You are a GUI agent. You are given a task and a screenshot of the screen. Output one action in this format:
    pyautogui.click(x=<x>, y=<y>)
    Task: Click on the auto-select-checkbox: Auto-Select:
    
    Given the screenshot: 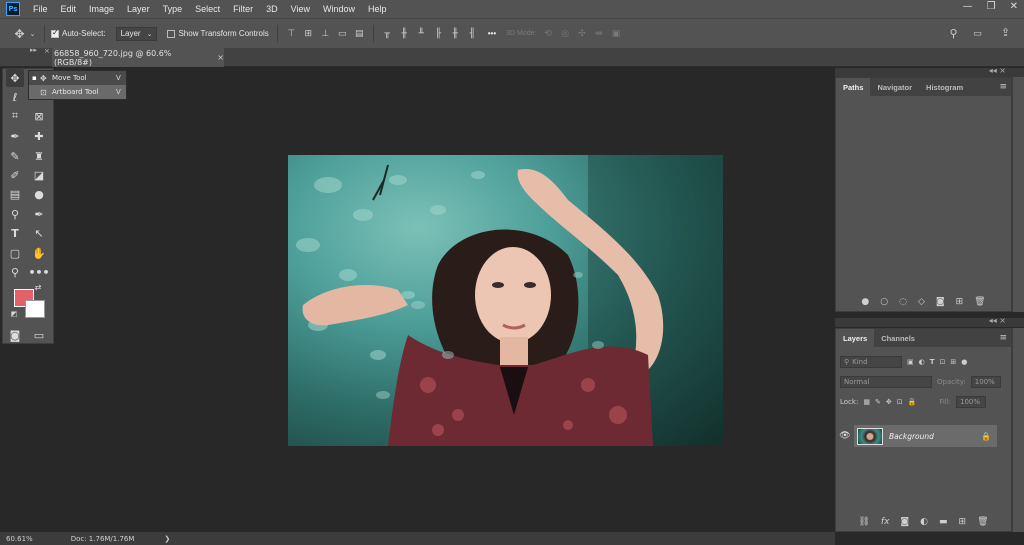 What is the action you would take?
    pyautogui.click(x=78, y=33)
    